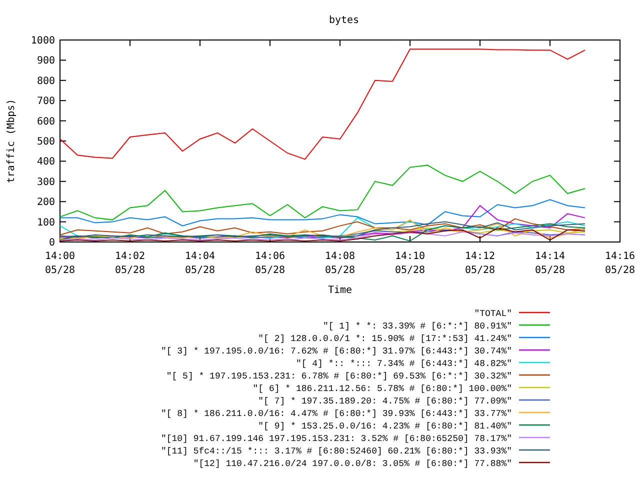 This screenshot has height=480, width=640. Describe the element at coordinates (404, 364) in the screenshot. I see `legend-label: "[ 4] *:: *::: 7.34% # [6:443:*] 48.82%"` at that location.